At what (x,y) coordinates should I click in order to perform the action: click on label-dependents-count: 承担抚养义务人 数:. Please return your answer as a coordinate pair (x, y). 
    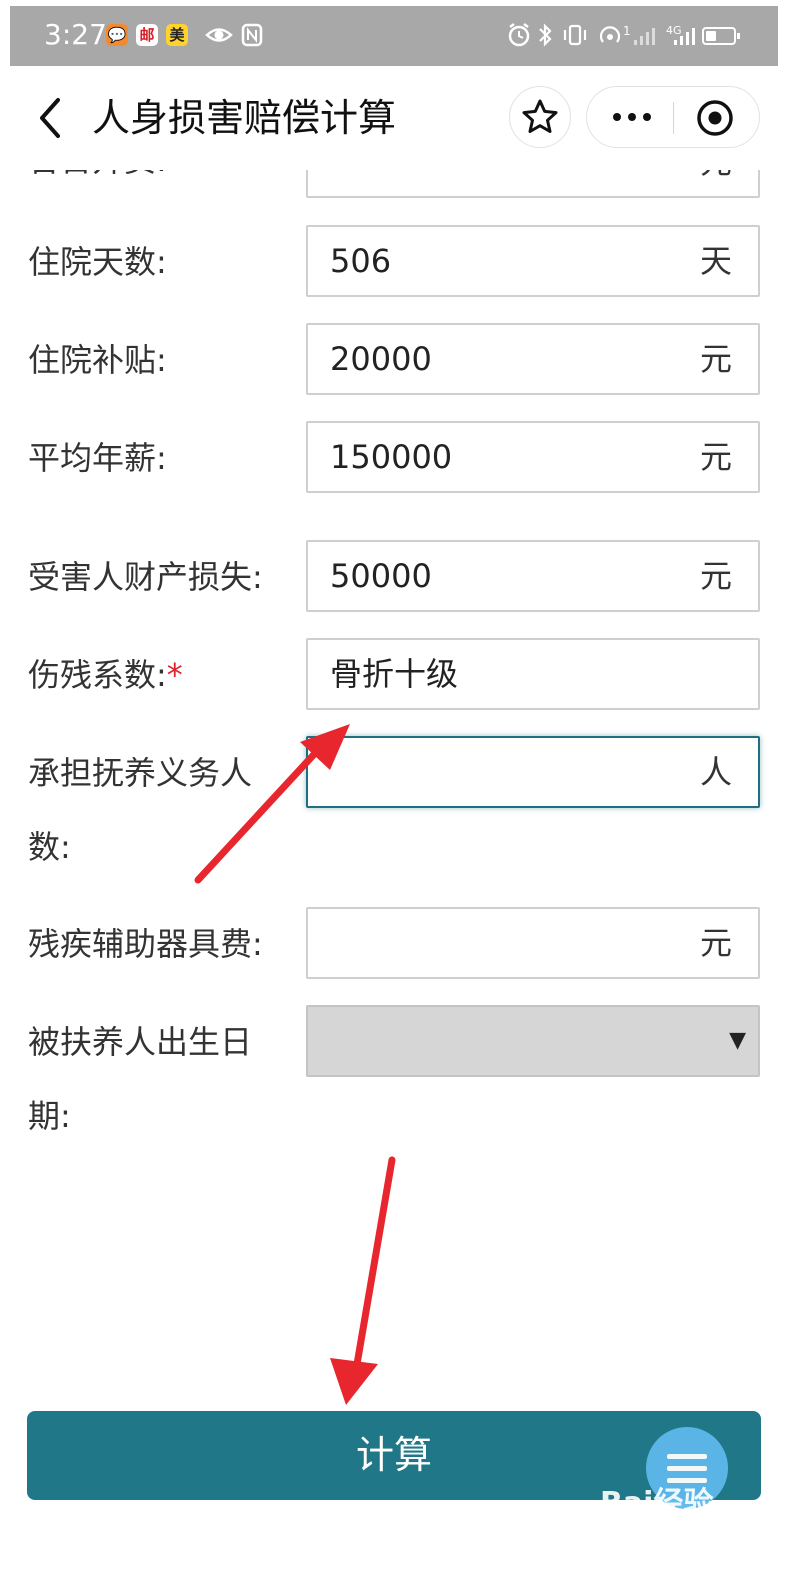
    Looking at the image, I should click on (140, 810).